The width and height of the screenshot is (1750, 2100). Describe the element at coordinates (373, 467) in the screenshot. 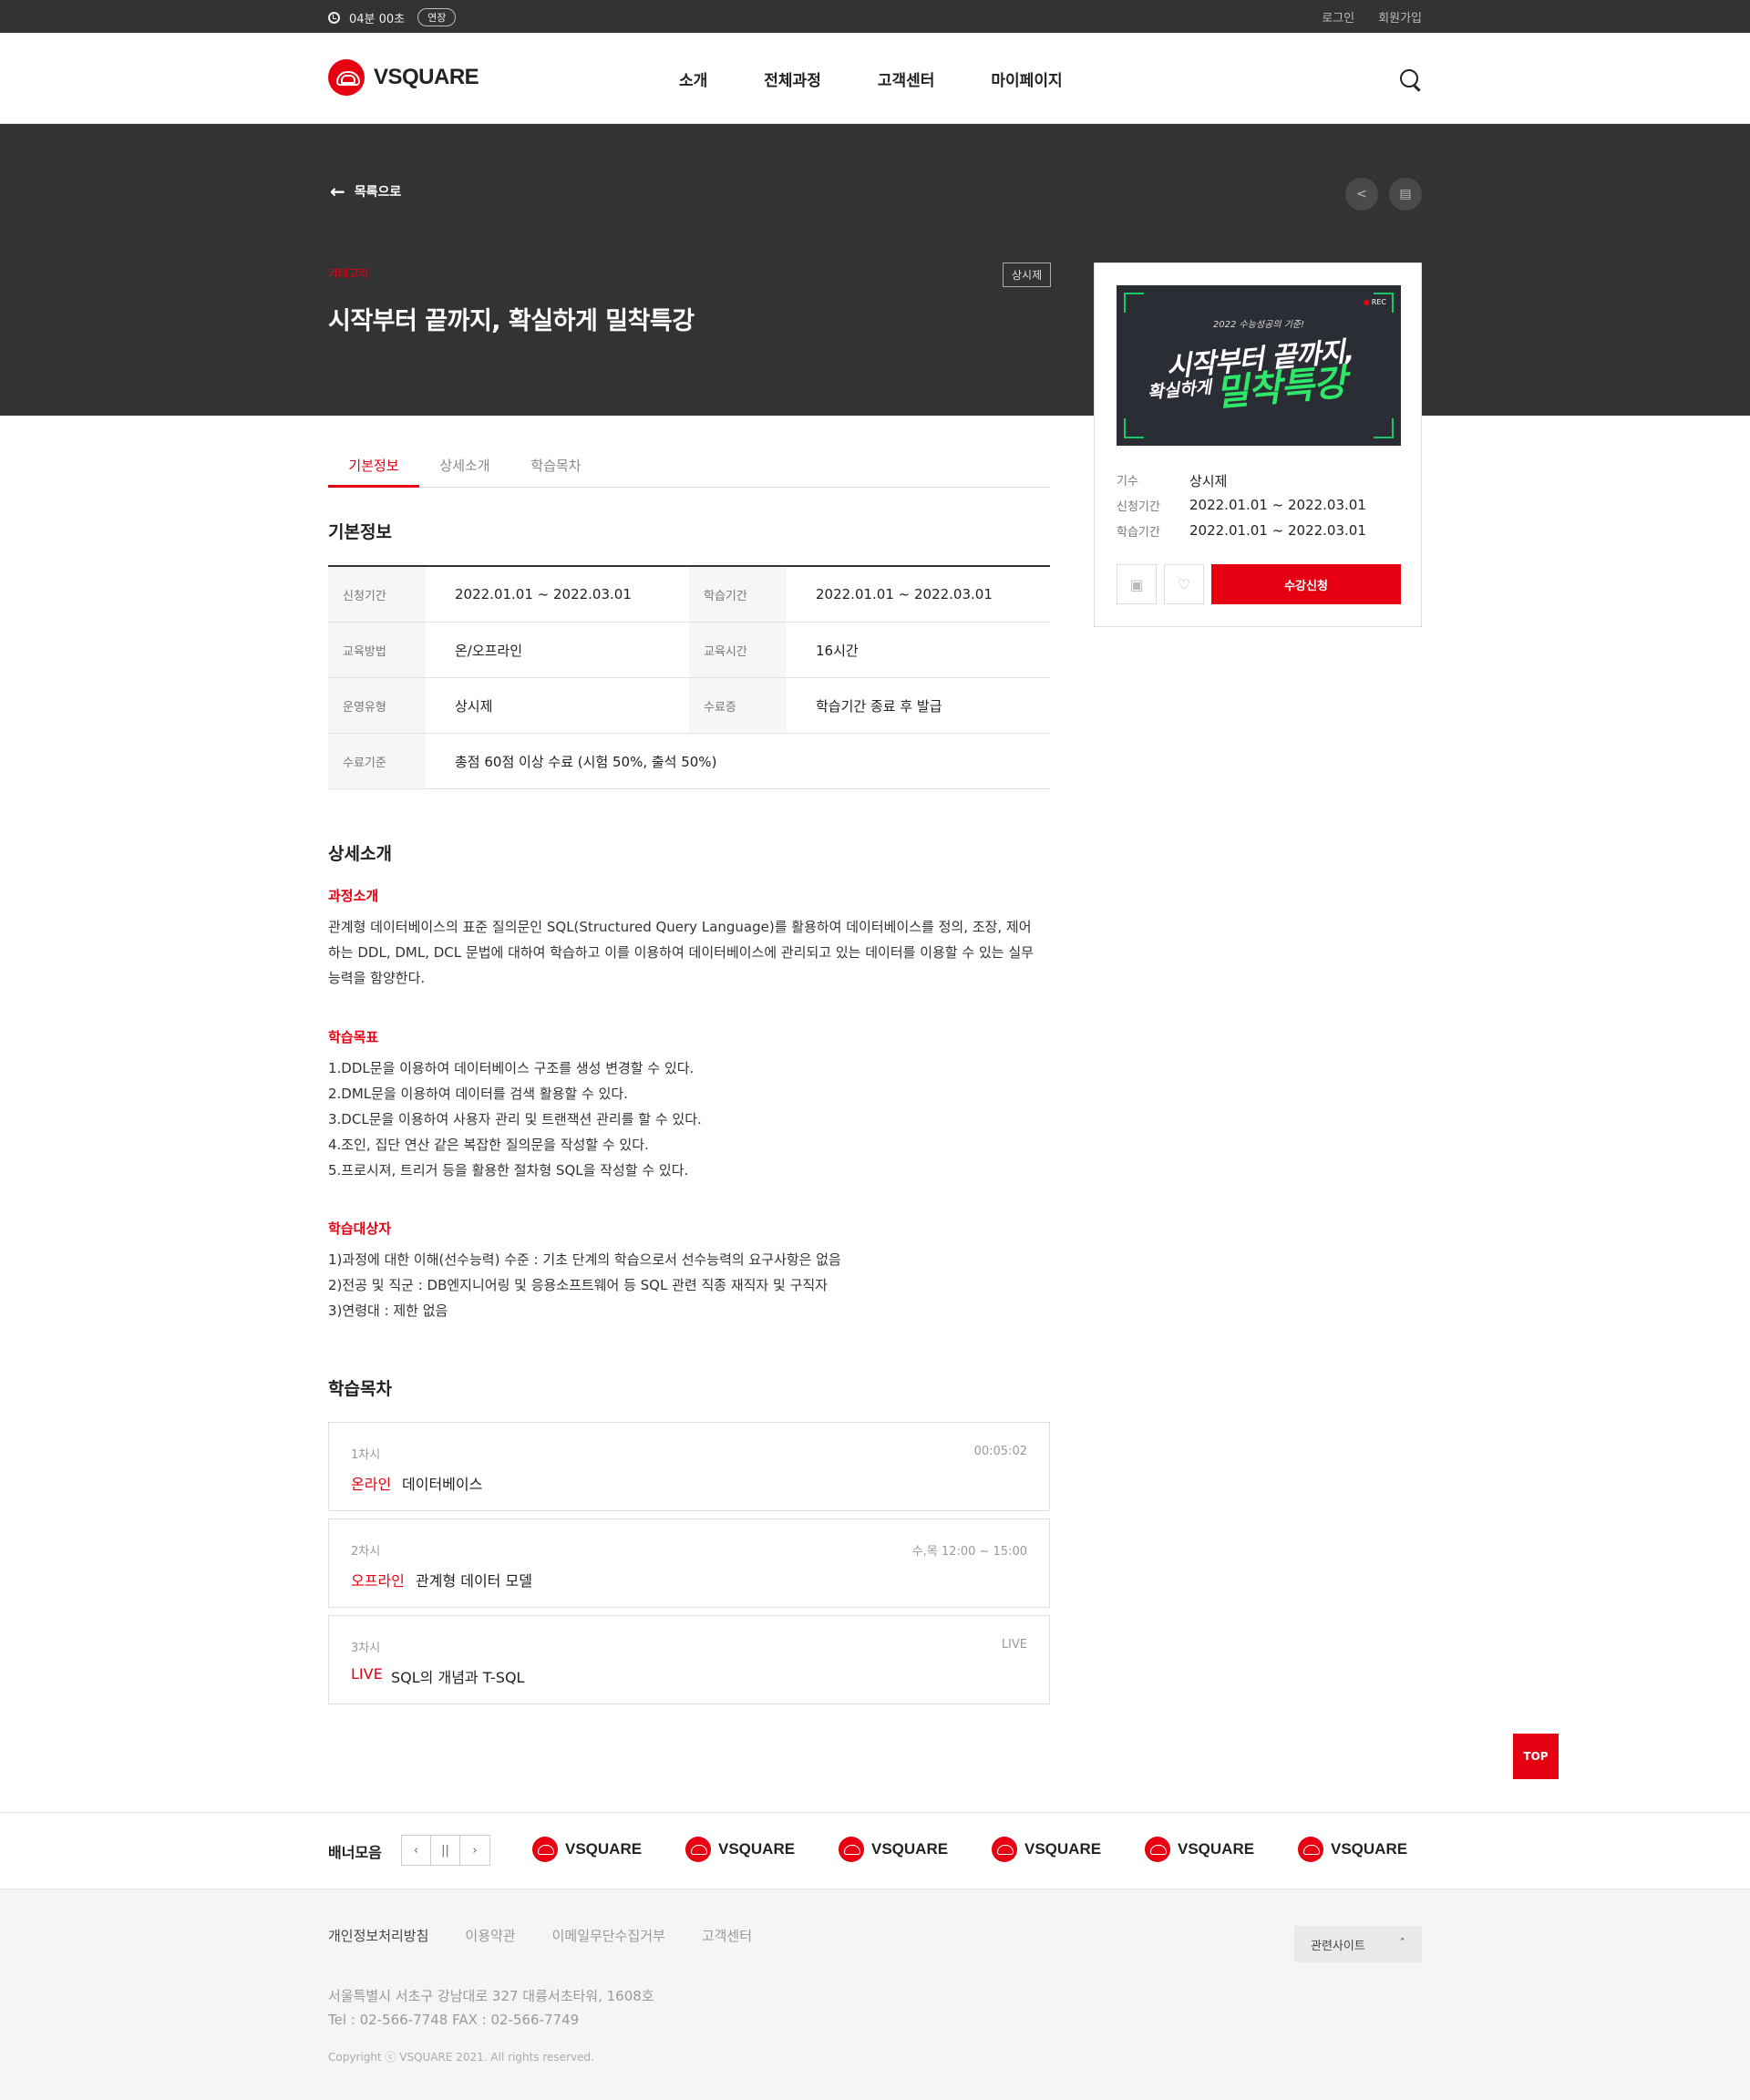

I see `tab-basic-info: 기본정보` at that location.